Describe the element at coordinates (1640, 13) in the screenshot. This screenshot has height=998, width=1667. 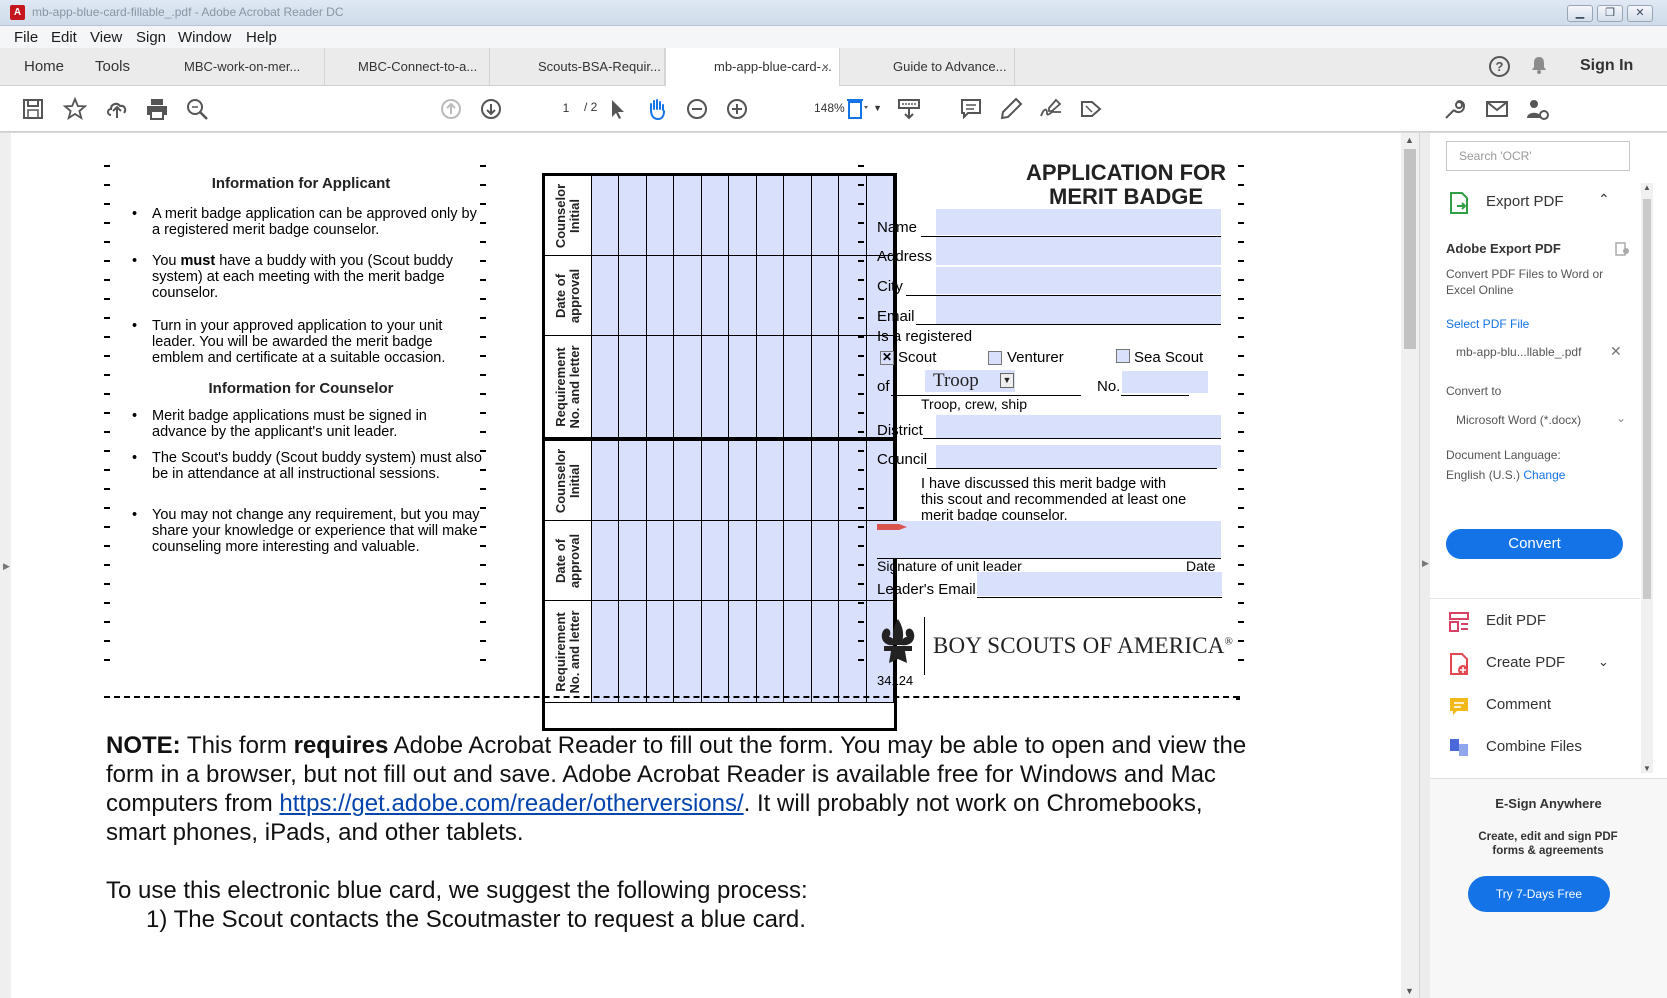
I see `close-window-button: ✕` at that location.